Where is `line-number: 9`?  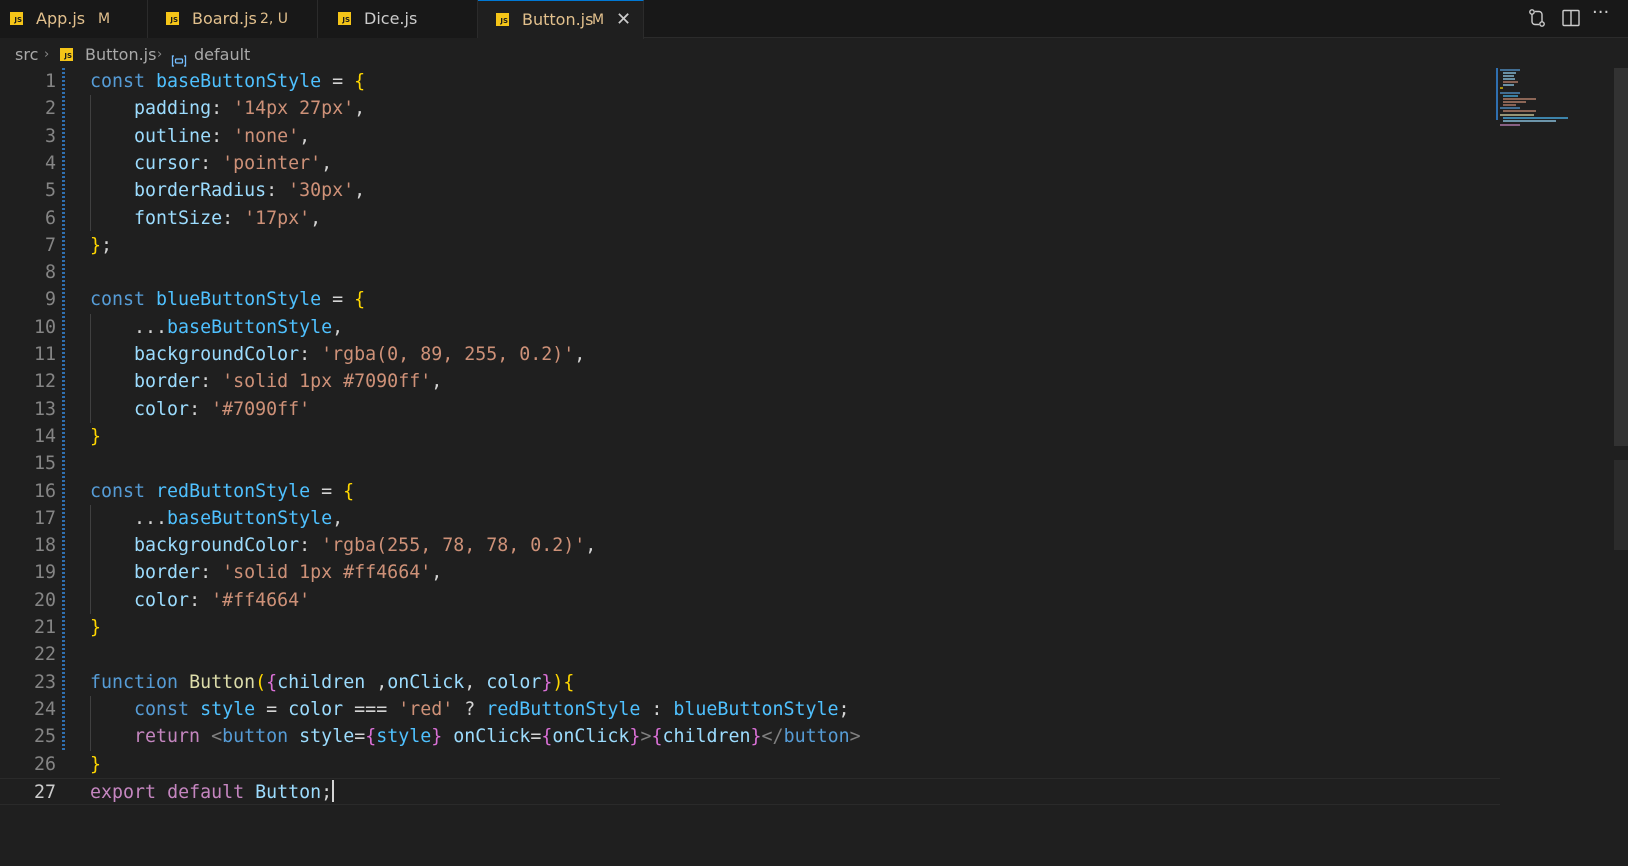
line-number: 9 is located at coordinates (50, 300).